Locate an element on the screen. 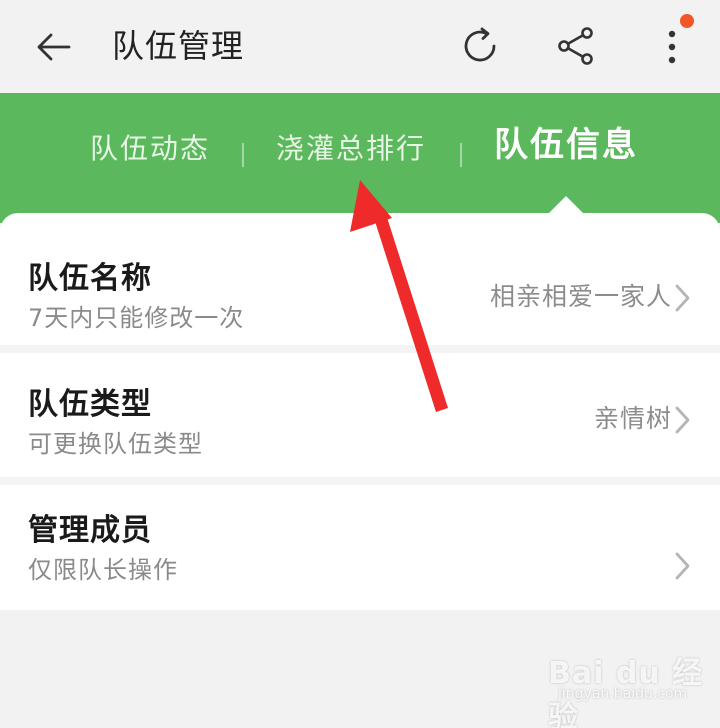  page-title: 队伍管理 is located at coordinates (178, 46).